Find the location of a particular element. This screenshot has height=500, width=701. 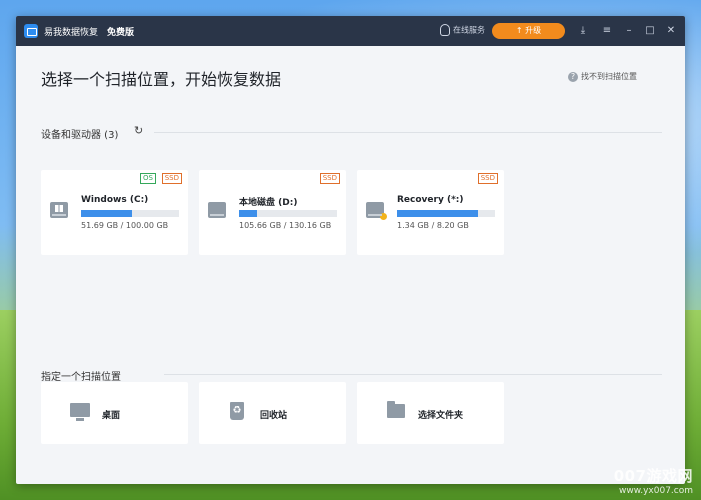

upgrade-button: ↑ 升级 is located at coordinates (528, 31).